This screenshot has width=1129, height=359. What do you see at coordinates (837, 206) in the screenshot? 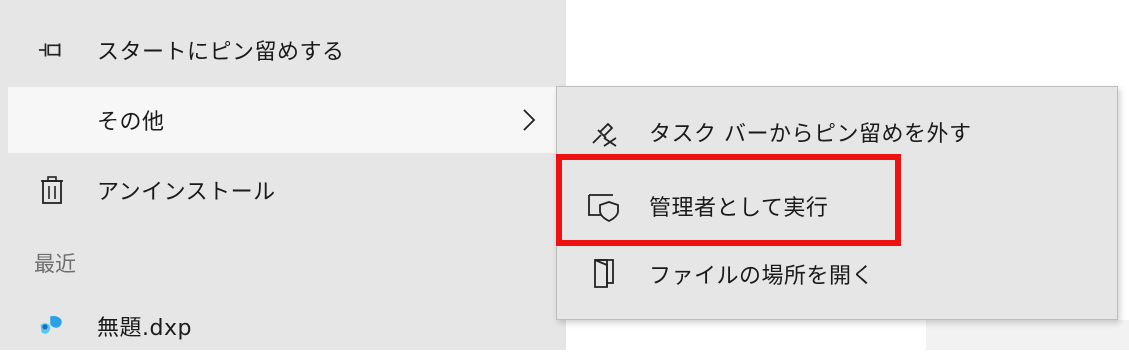
I see `submenu-item-run-as-admin: 管理者として実行` at bounding box center [837, 206].